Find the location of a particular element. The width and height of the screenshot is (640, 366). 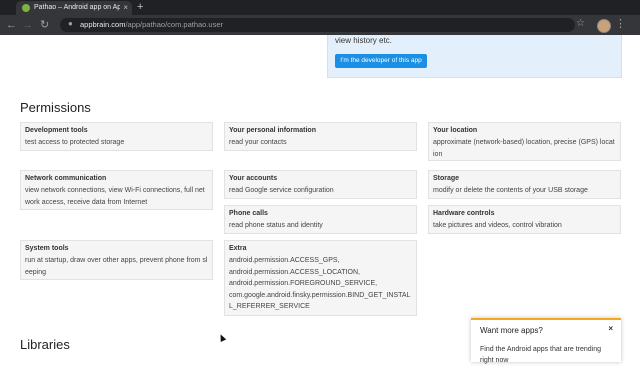

browser-menu-icon: ⋮ is located at coordinates (620, 23).